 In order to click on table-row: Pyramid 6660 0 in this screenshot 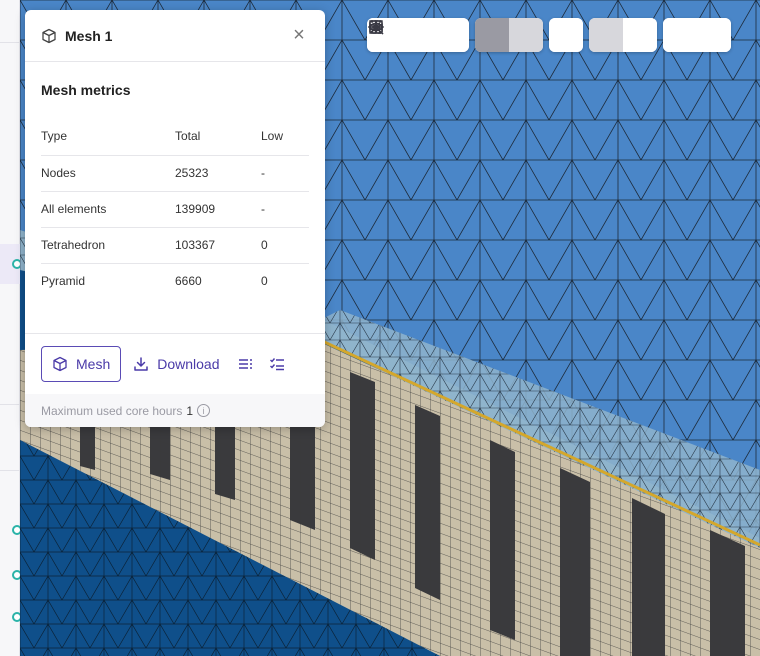, I will do `click(175, 281)`.